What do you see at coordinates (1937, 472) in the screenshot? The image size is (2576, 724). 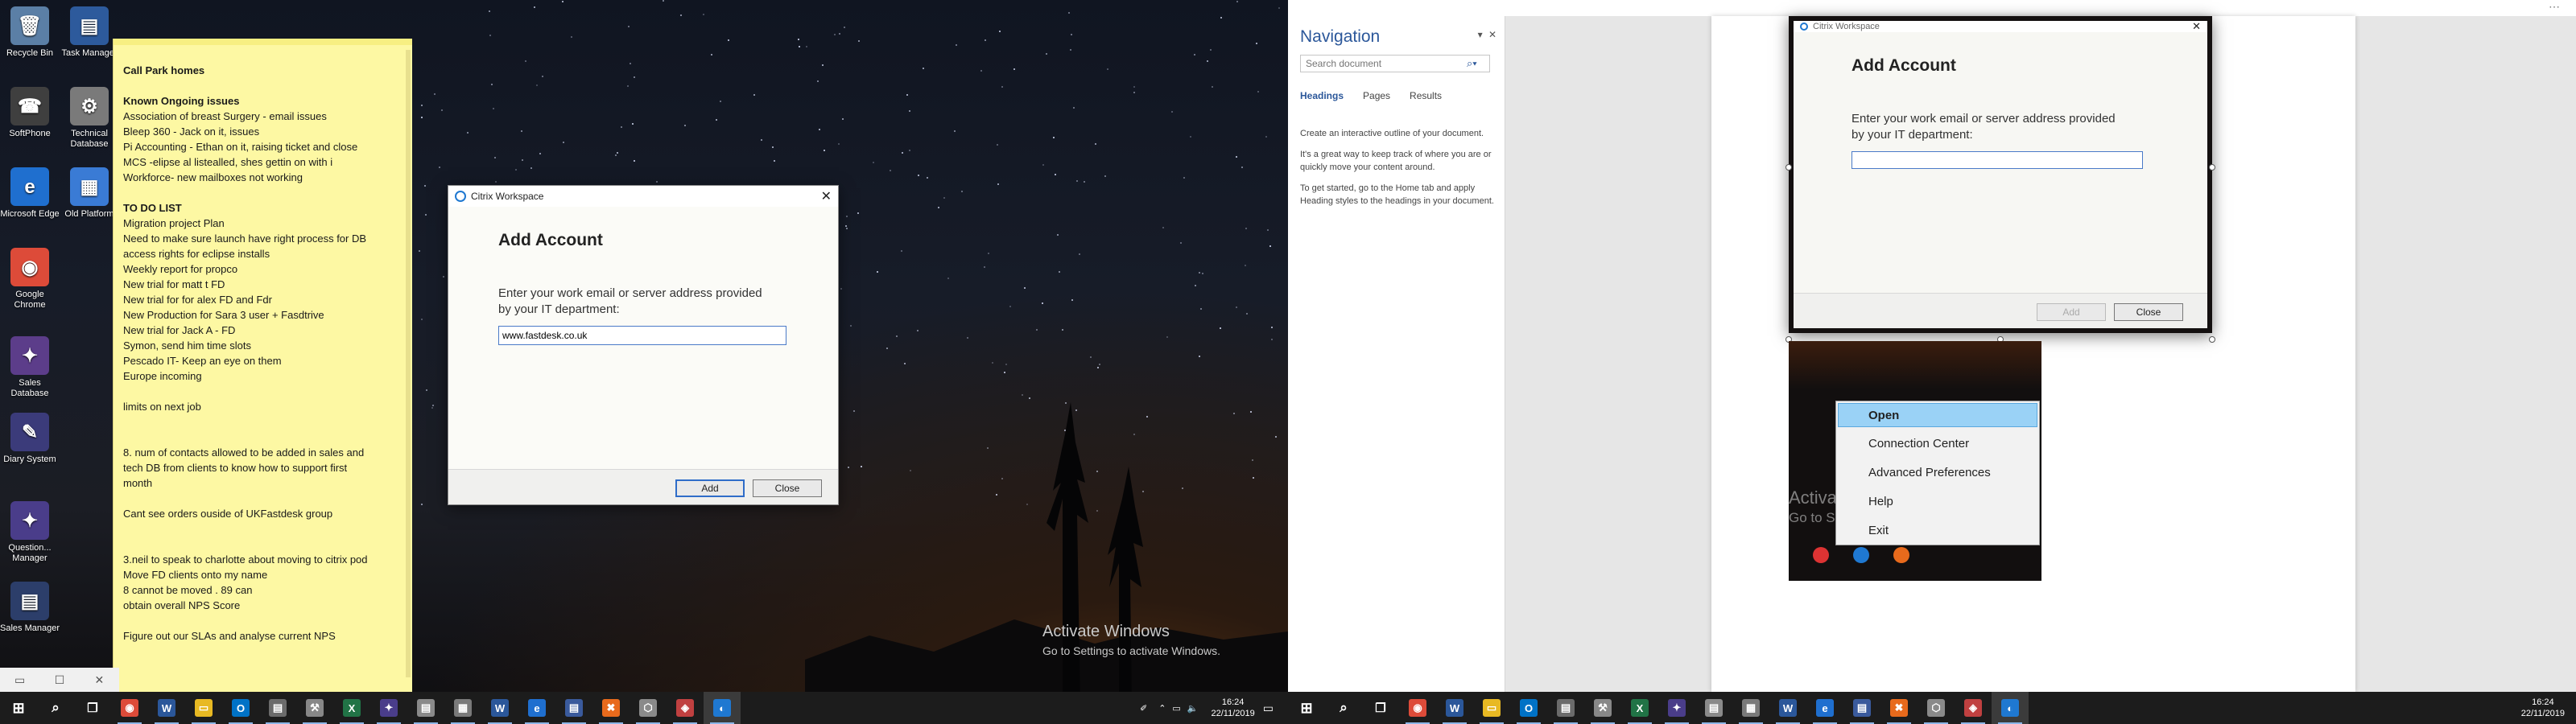 I see `menu-item-advanced-preferences: Advanced Preferences` at bounding box center [1937, 472].